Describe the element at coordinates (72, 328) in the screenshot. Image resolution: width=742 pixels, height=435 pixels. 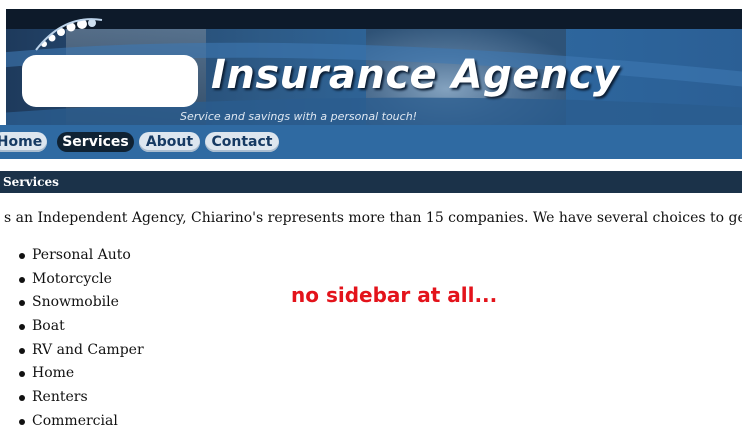
I see `list-item: Boat` at that location.